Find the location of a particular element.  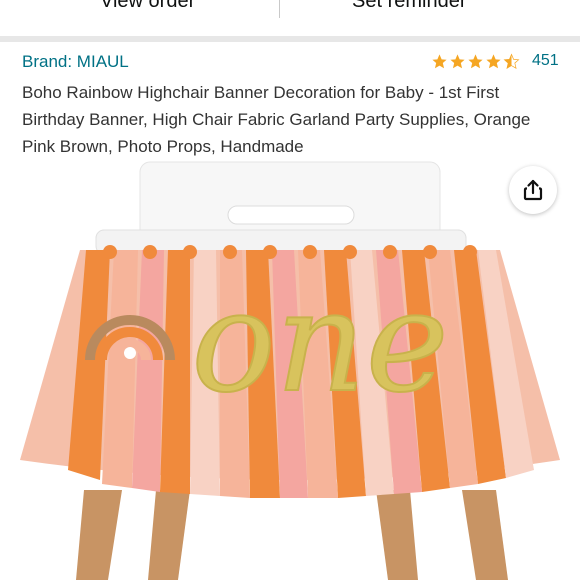

banner-word: one is located at coordinates (319, 342).